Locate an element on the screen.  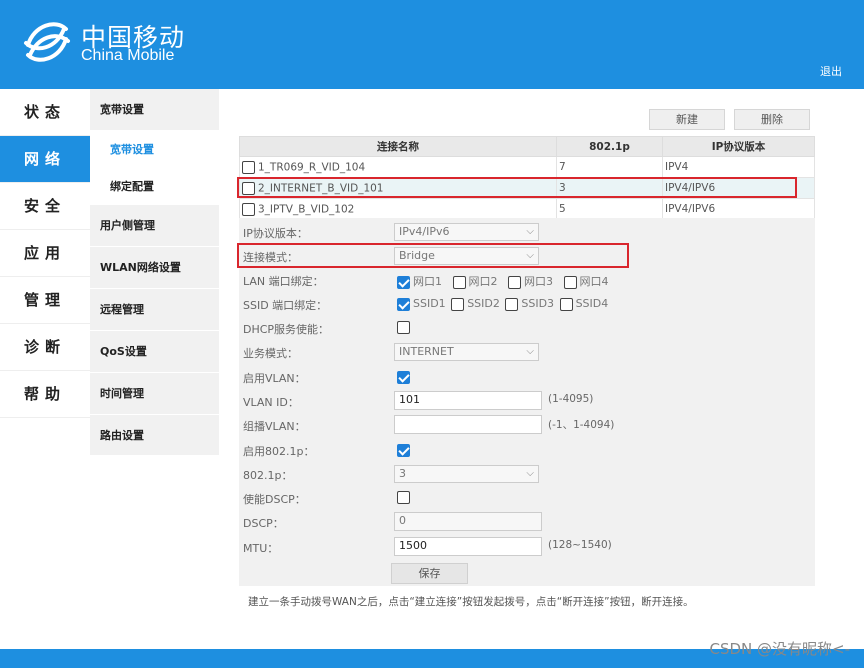
dscp-input: 0 is located at coordinates (468, 521).